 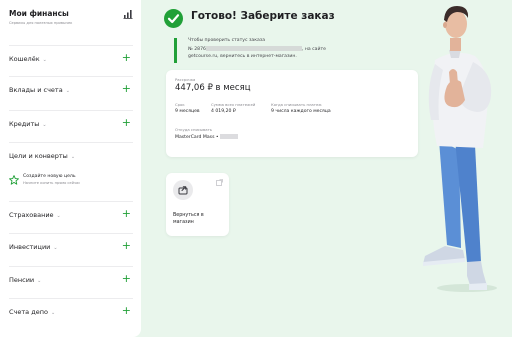 I want to click on sidebar-item-goals: Цели и конверты ⌄, so click(x=71, y=156).